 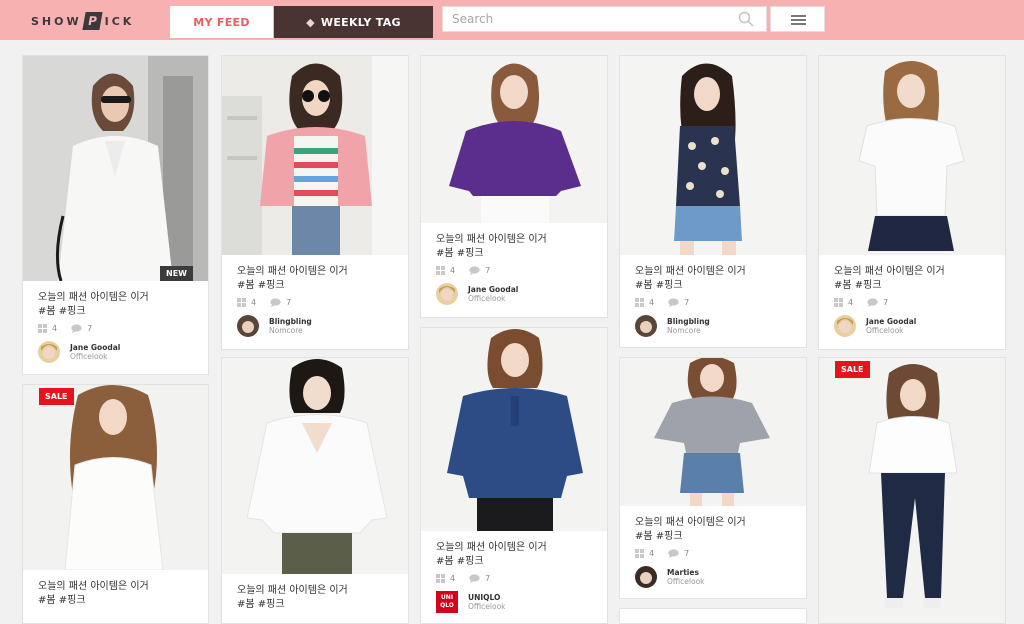 What do you see at coordinates (746, 19) in the screenshot?
I see `search-icon` at bounding box center [746, 19].